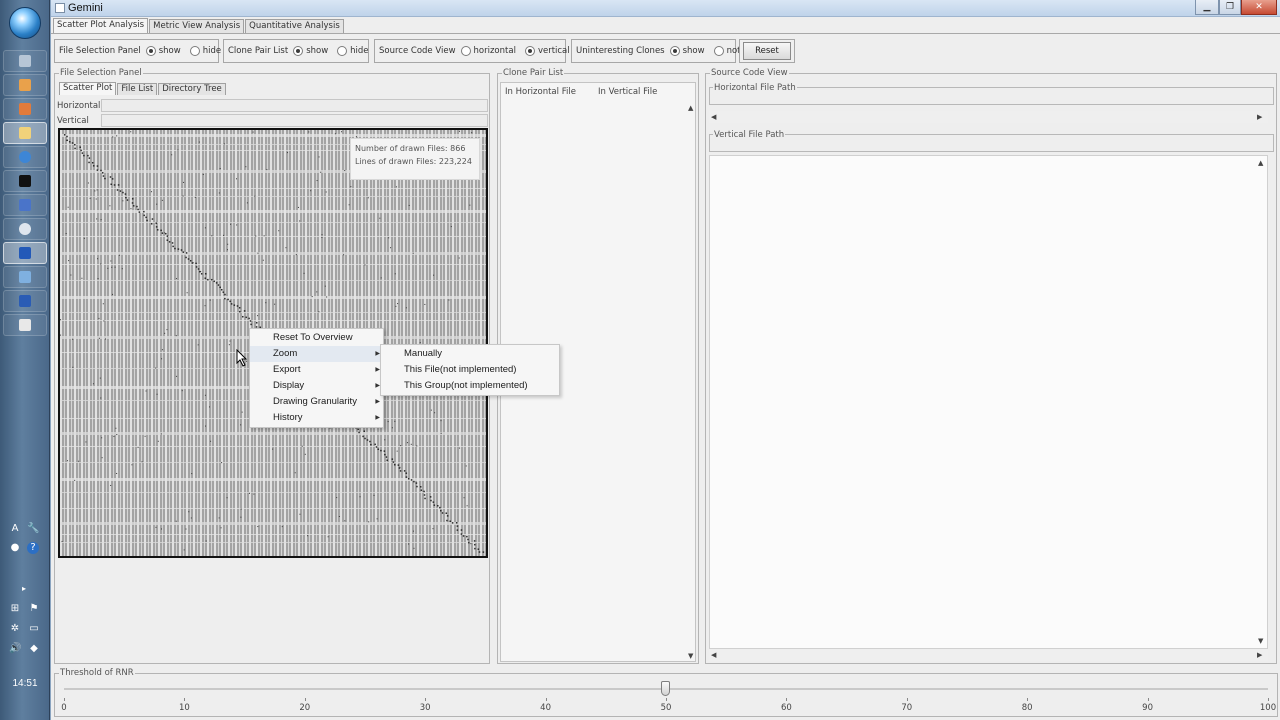 The height and width of the screenshot is (720, 1280). What do you see at coordinates (33, 548) in the screenshot?
I see `help-icon: ?` at bounding box center [33, 548].